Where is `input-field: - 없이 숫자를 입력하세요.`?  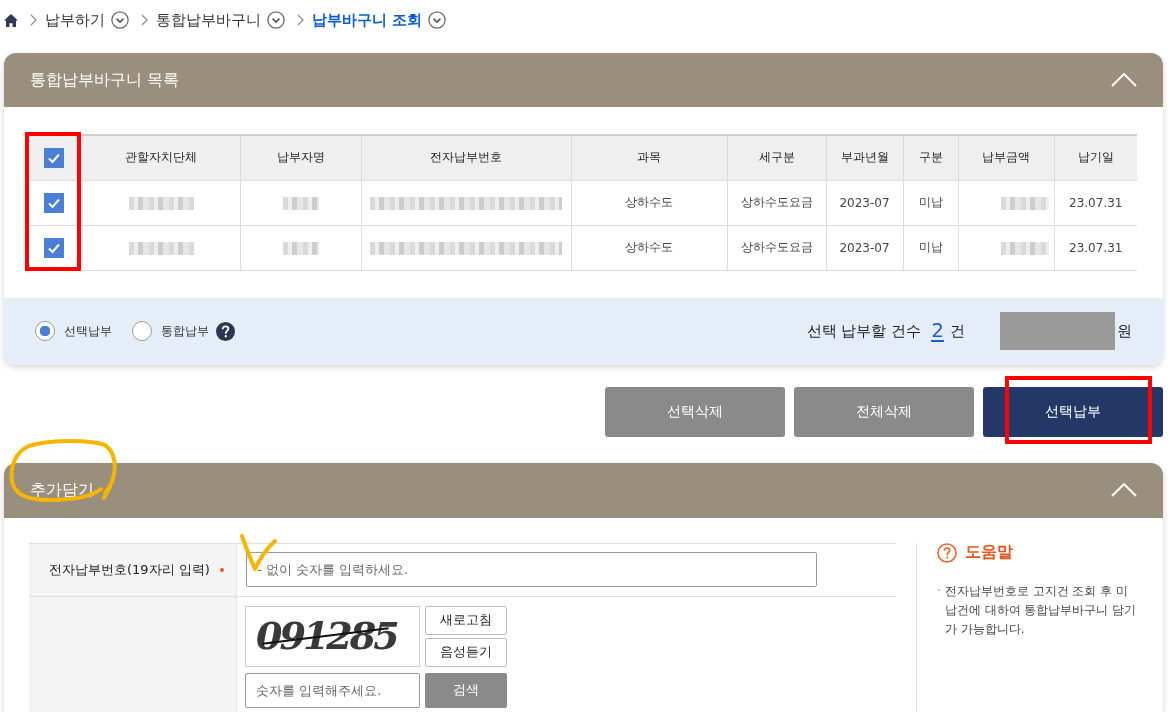
input-field: - 없이 숫자를 입력하세요. is located at coordinates (531, 569).